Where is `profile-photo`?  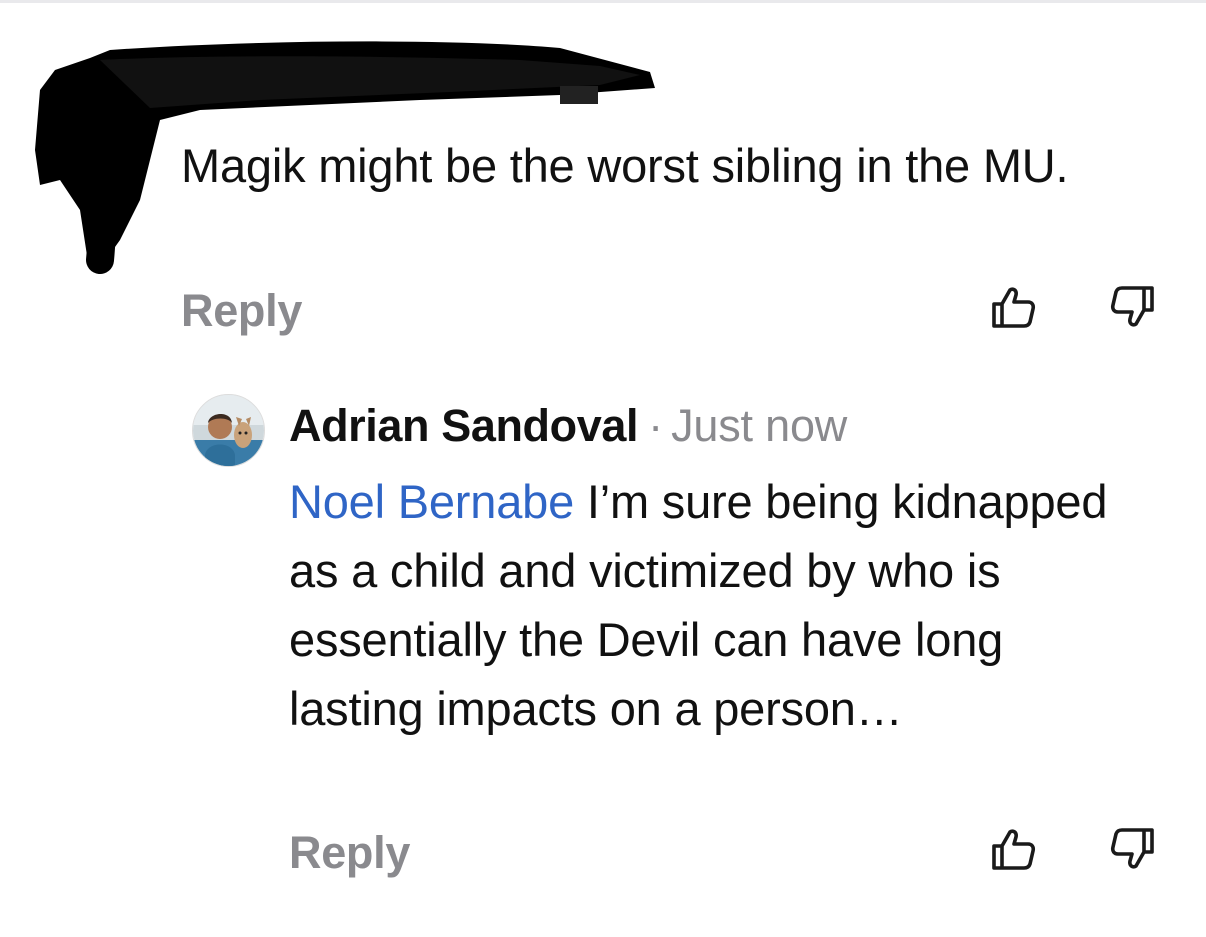
profile-photo is located at coordinates (228, 430).